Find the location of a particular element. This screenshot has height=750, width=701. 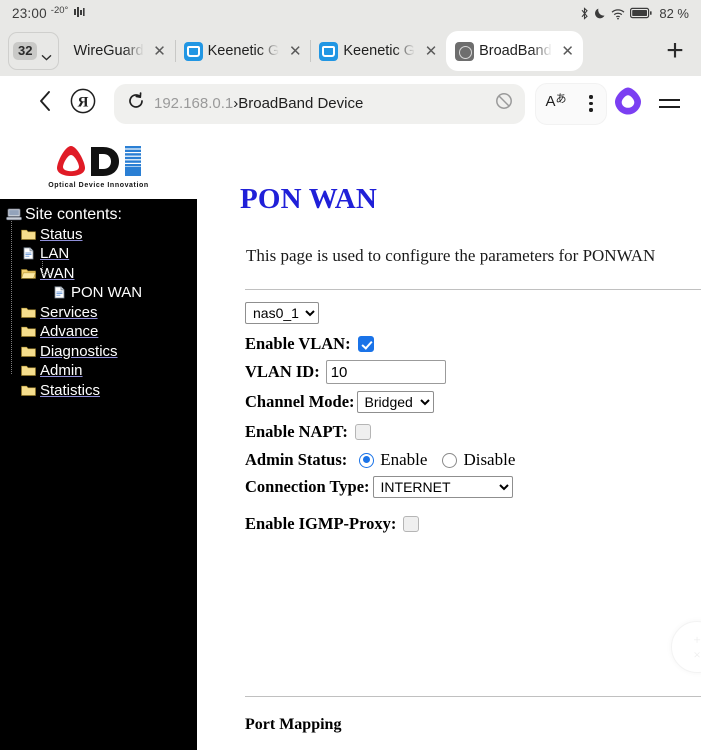

back-button is located at coordinates (45, 104).